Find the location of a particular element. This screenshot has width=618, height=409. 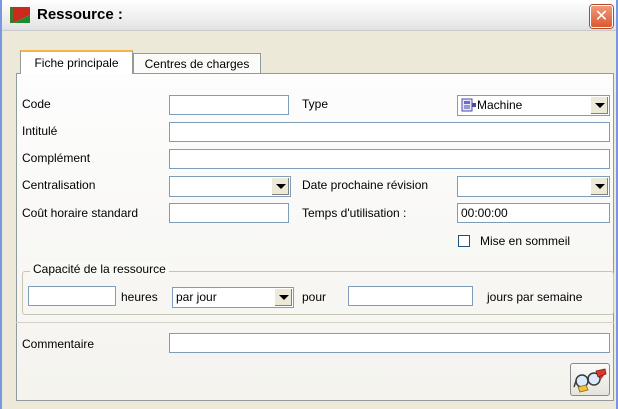

intitule-label: Intitulé is located at coordinates (40, 131).